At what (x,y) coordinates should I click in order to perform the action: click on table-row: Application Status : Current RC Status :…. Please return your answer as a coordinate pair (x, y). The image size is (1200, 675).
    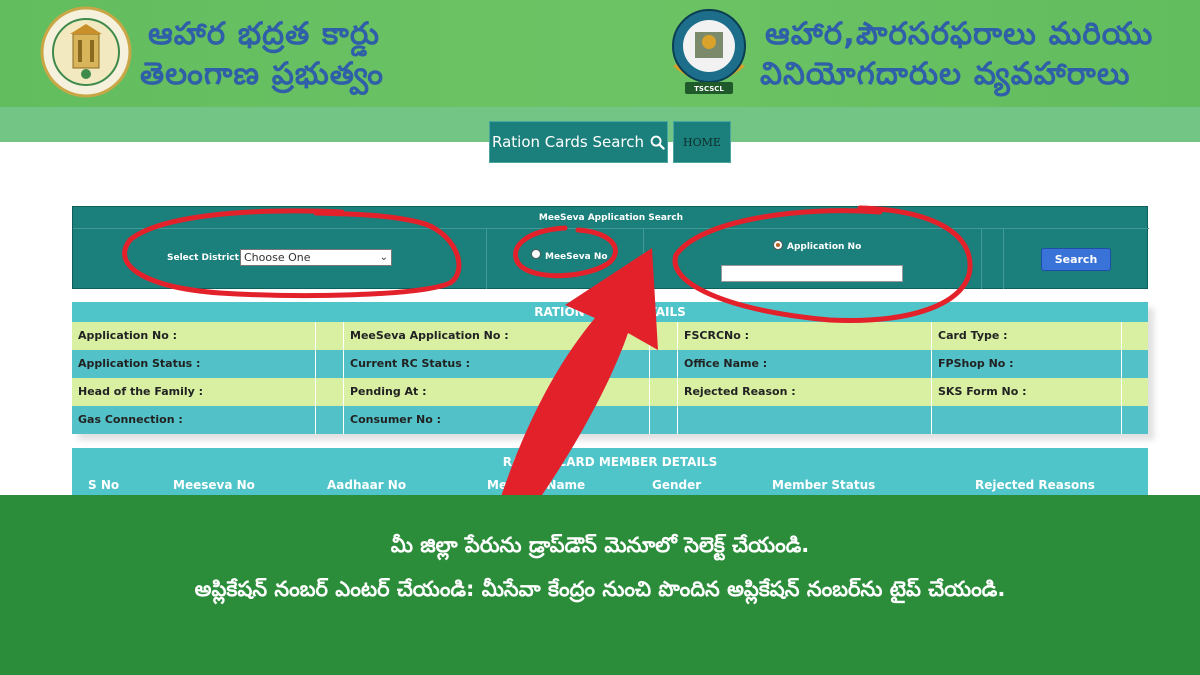
    Looking at the image, I should click on (610, 364).